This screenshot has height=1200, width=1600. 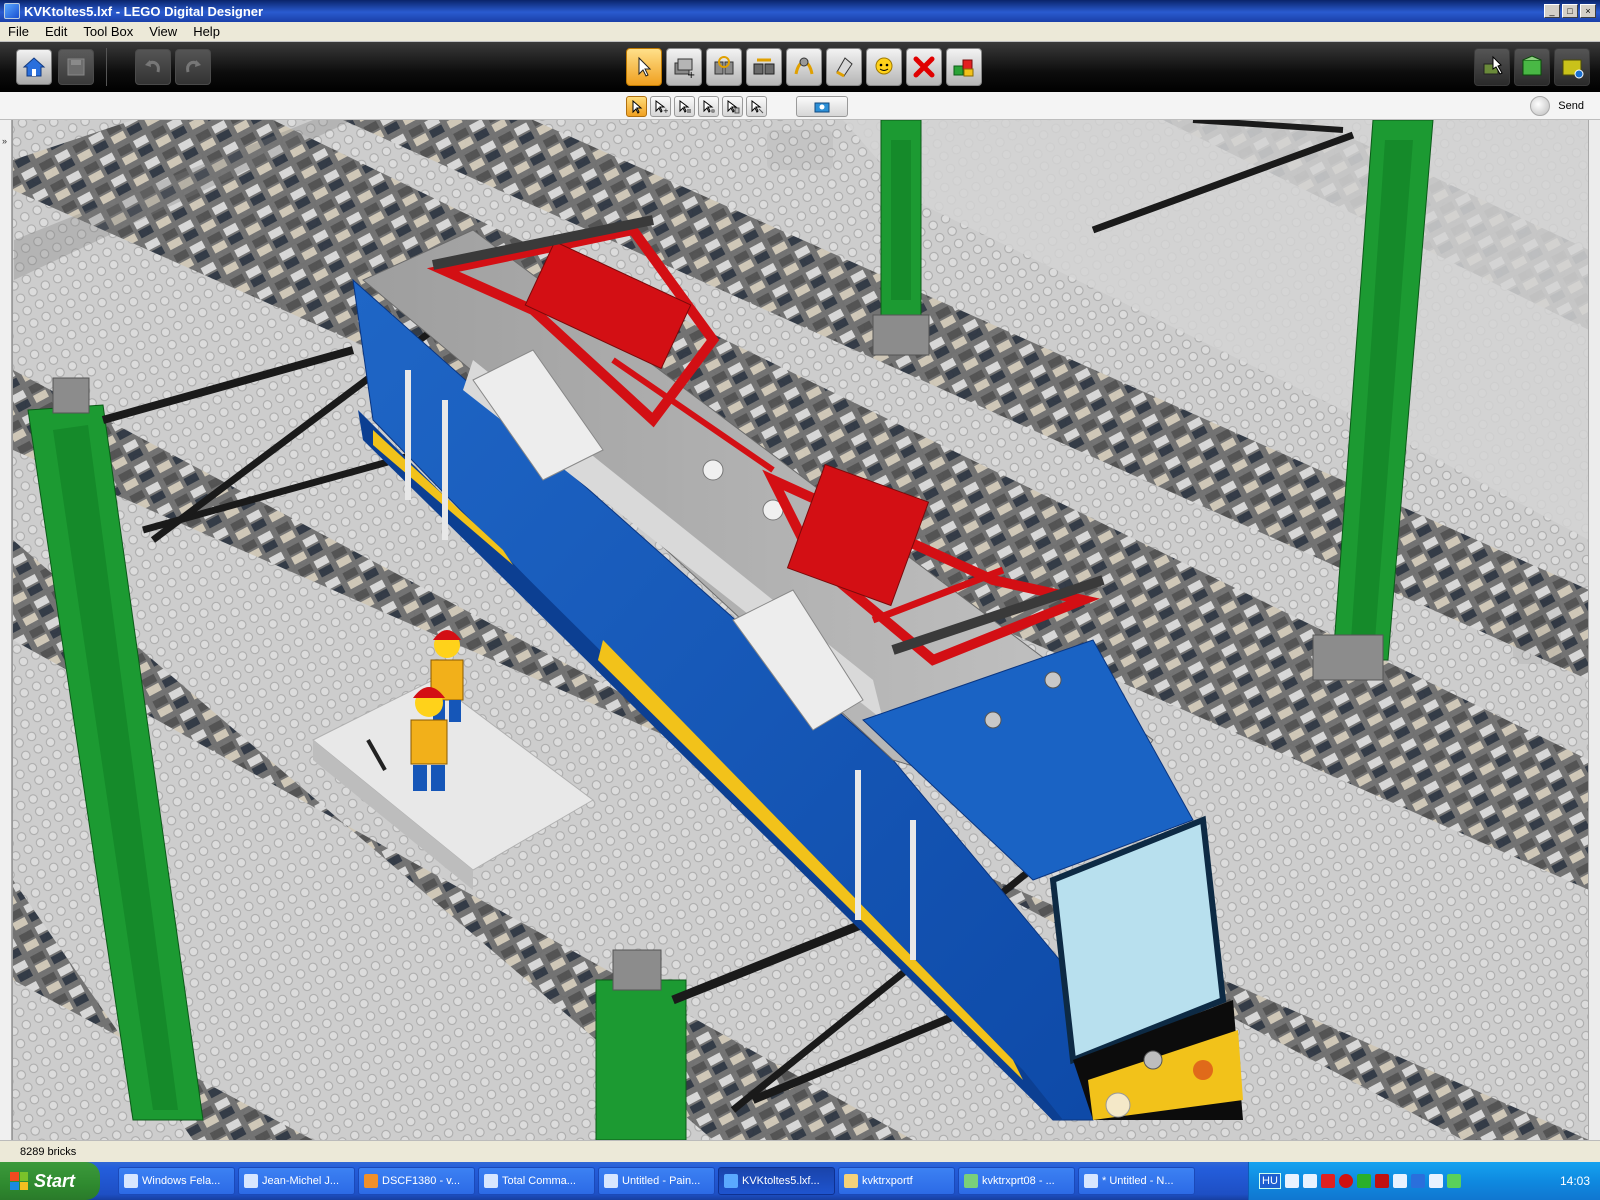 What do you see at coordinates (1291, 1181) in the screenshot?
I see `help-icon` at bounding box center [1291, 1181].